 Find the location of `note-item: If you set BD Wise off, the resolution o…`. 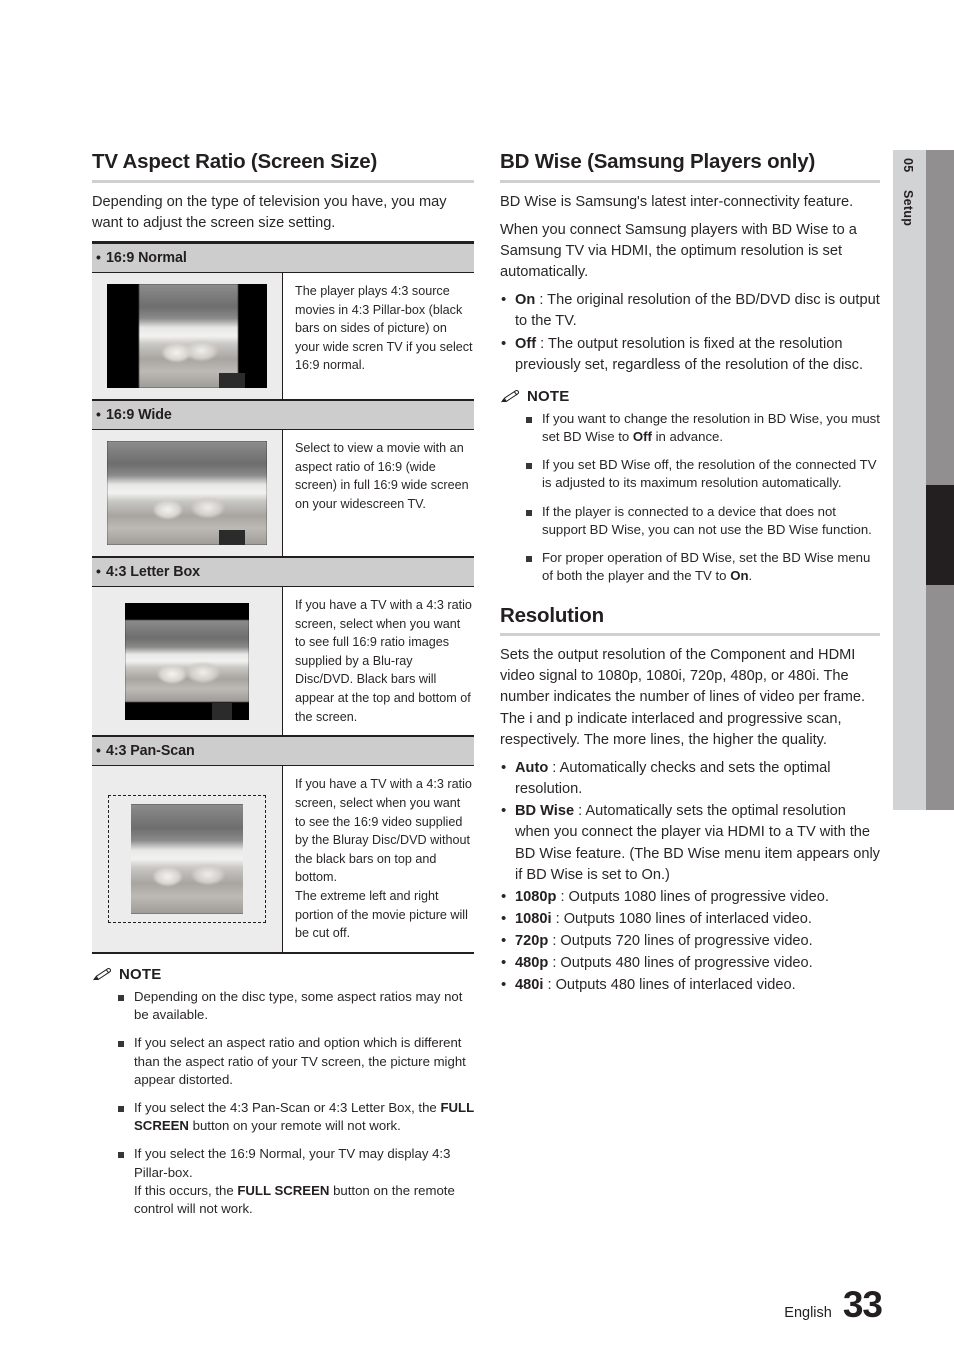

note-item: If you set BD Wise off, the resolution o… is located at coordinates (703, 474).